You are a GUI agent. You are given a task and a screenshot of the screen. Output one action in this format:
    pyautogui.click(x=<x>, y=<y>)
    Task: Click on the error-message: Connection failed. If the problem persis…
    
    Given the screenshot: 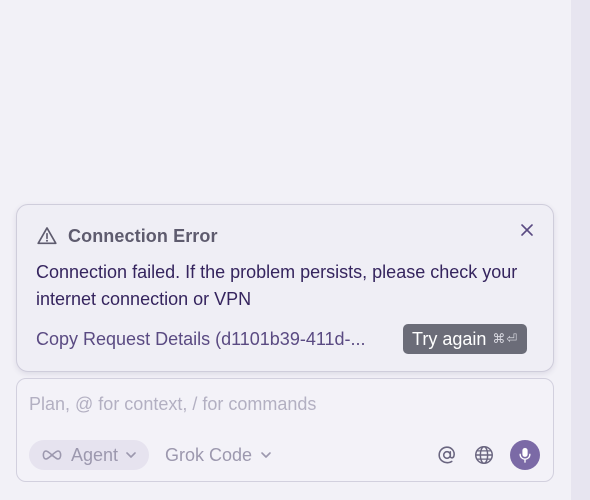 What is the action you would take?
    pyautogui.click(x=277, y=285)
    